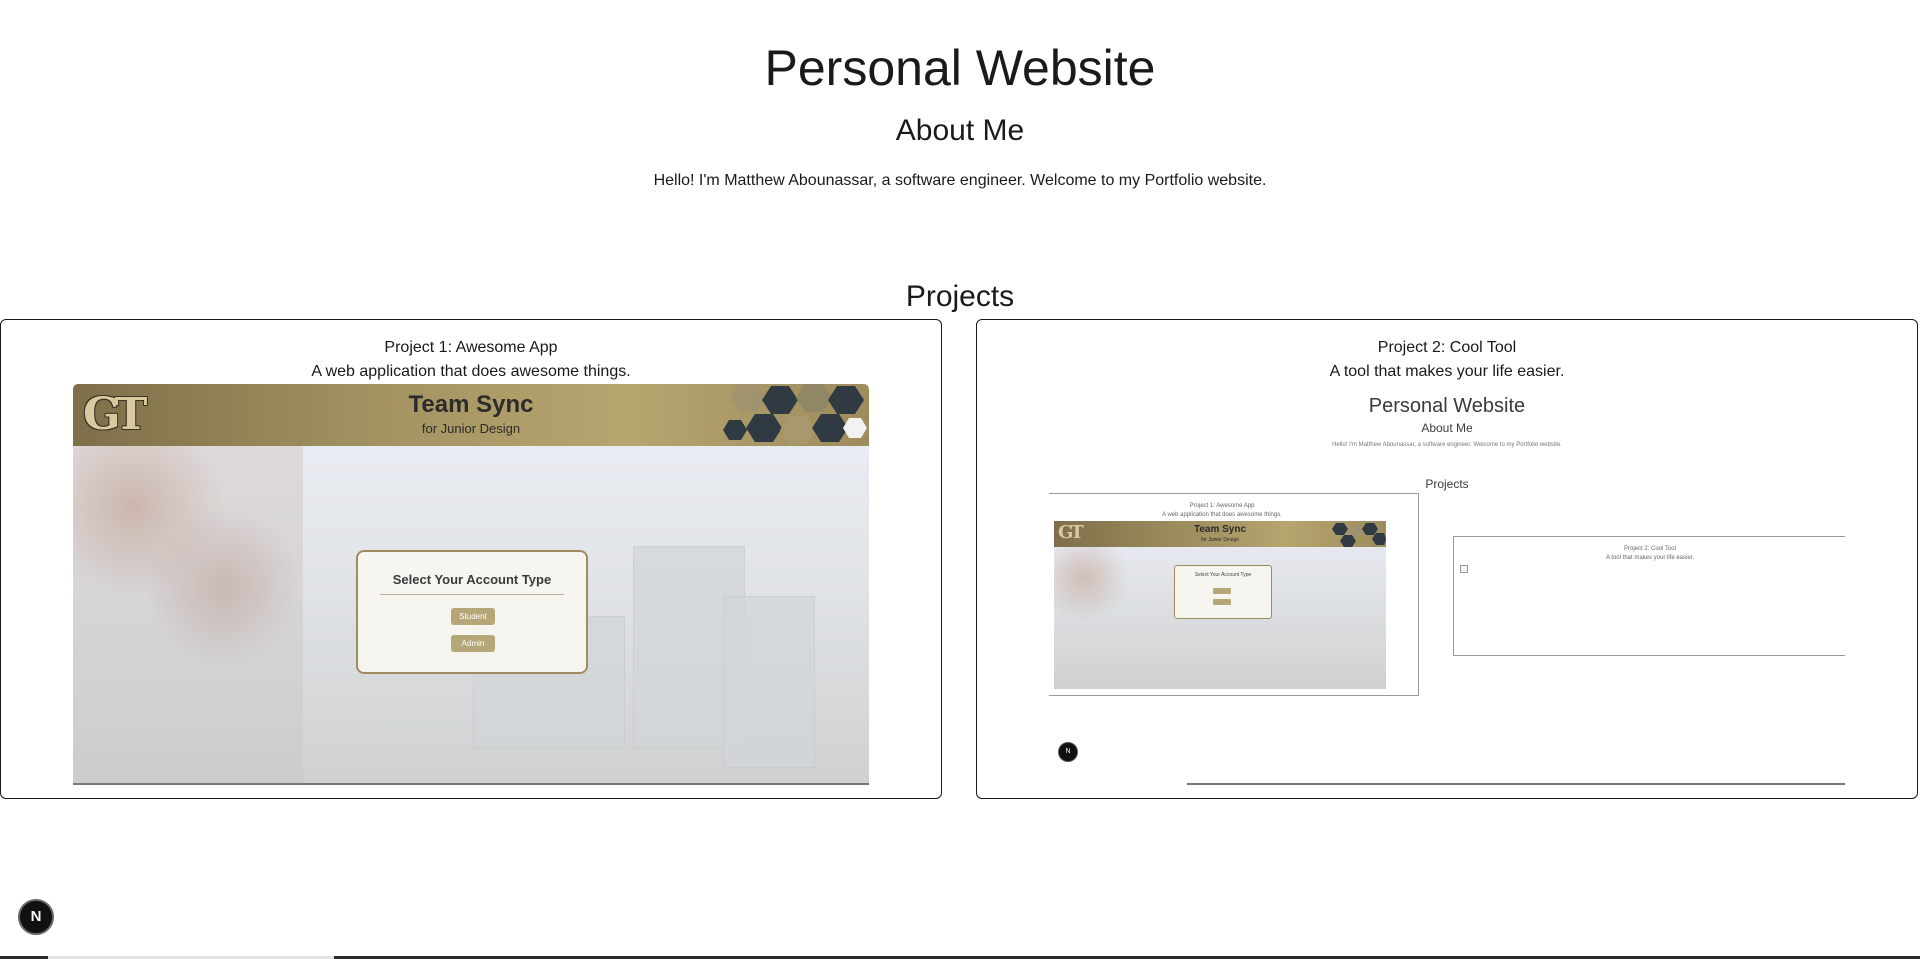  Describe the element at coordinates (1447, 371) in the screenshot. I see `project-description: A tool that makes your life easier.` at that location.